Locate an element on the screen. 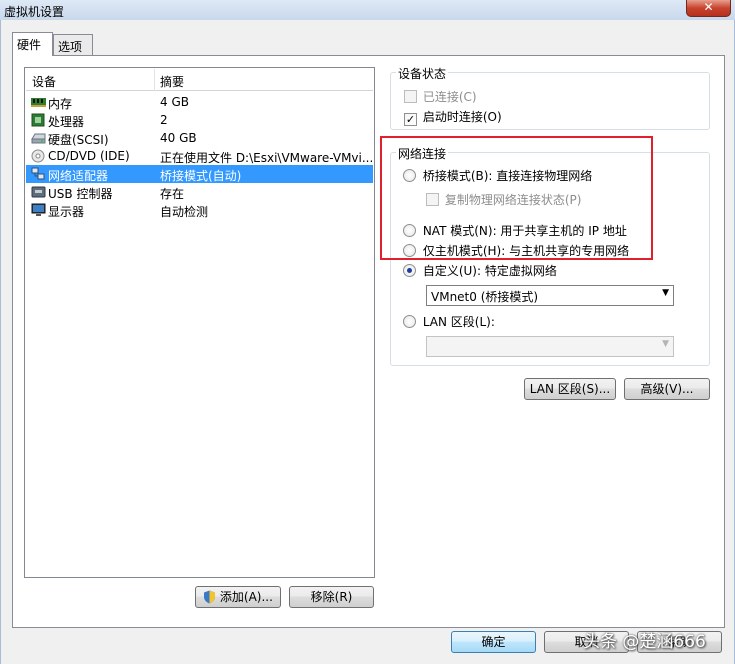  tab-hardware: 硬件 is located at coordinates (32, 44).